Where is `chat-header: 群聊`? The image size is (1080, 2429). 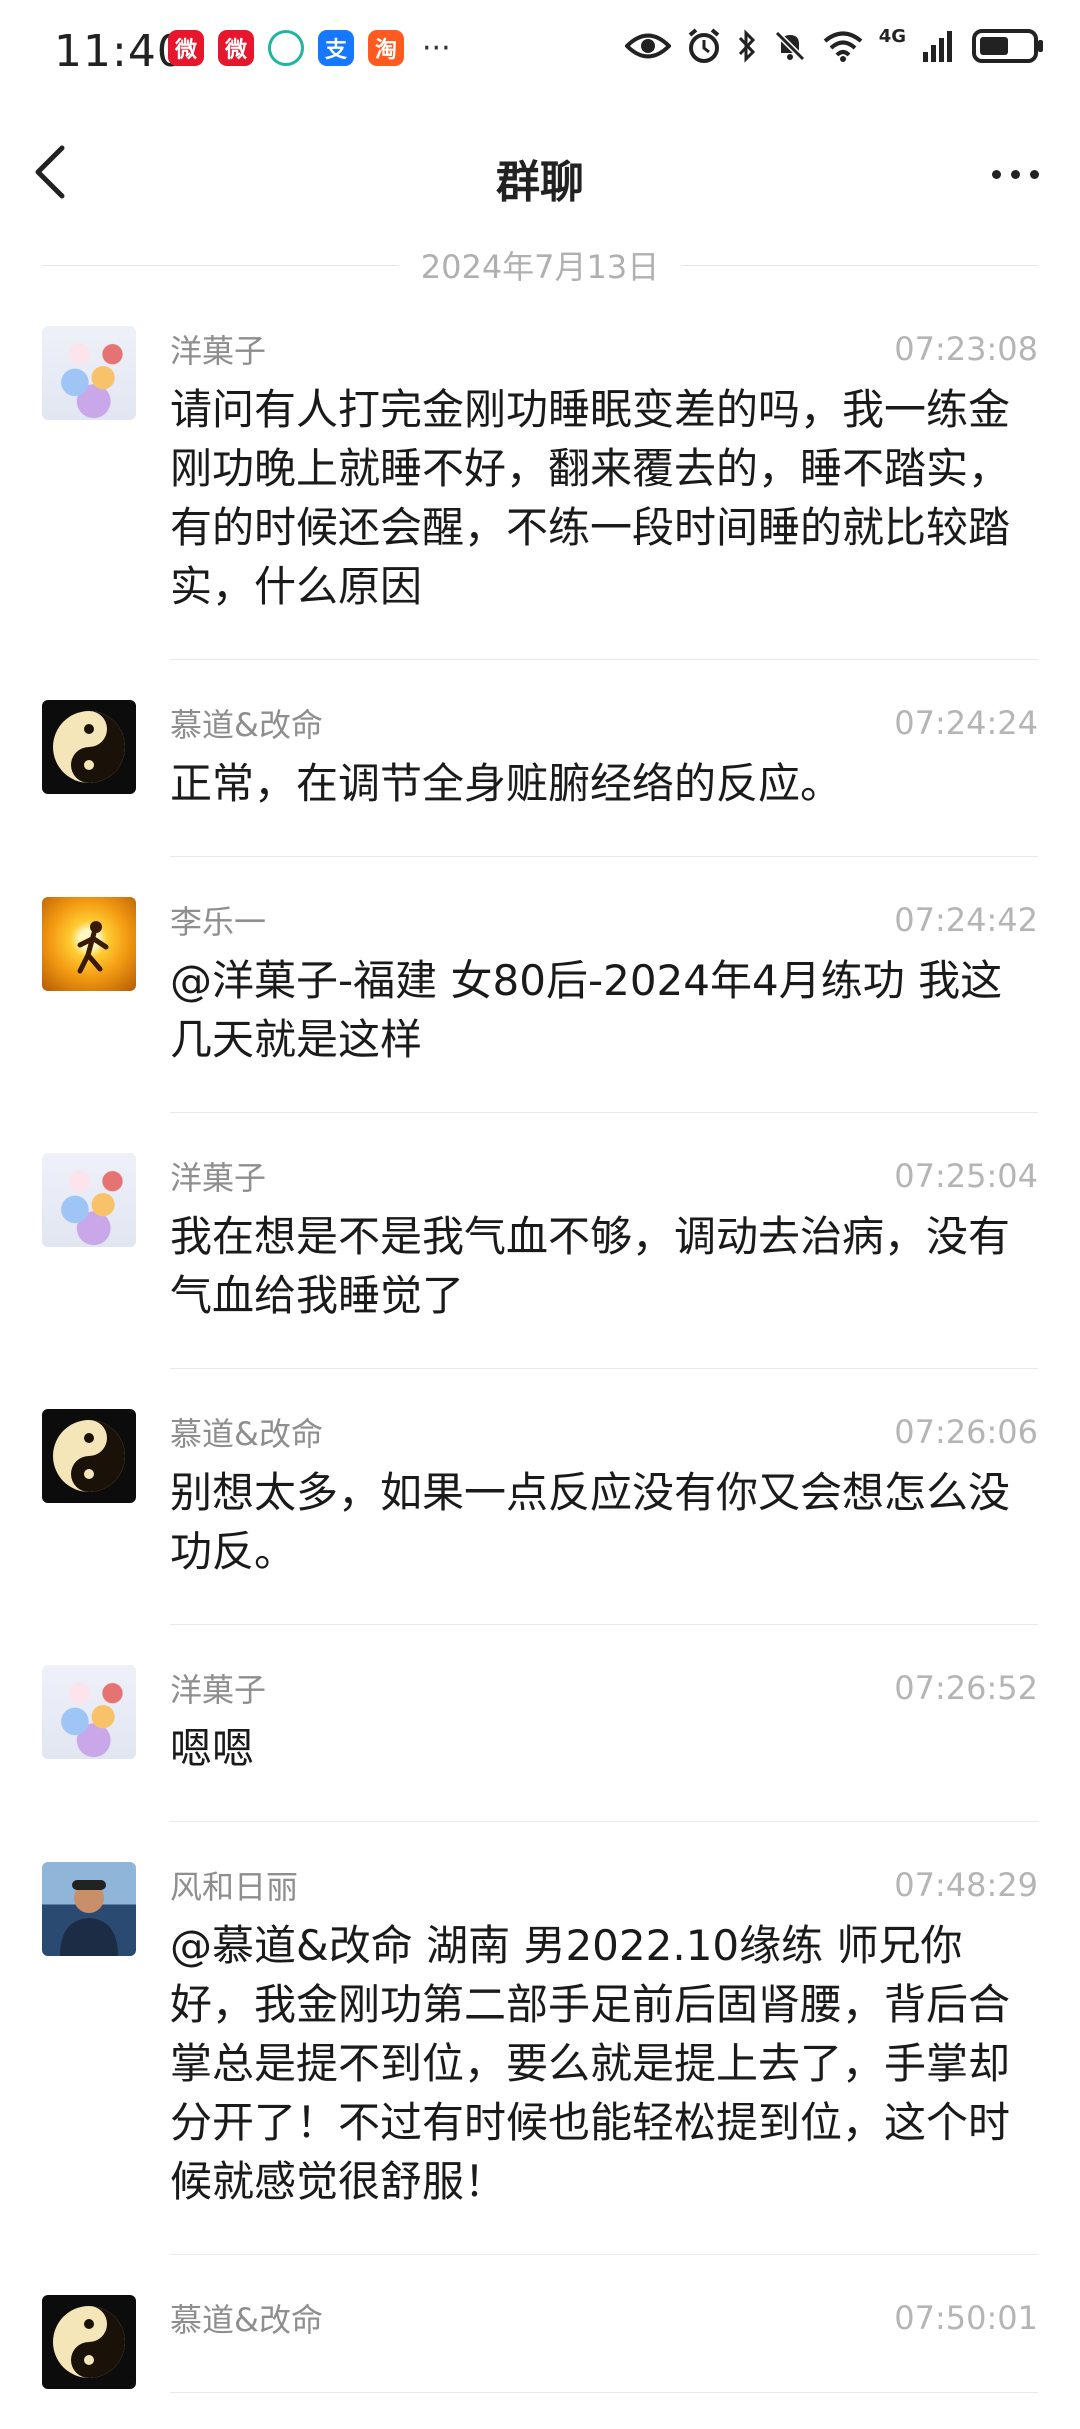
chat-header: 群聊 is located at coordinates (540, 175).